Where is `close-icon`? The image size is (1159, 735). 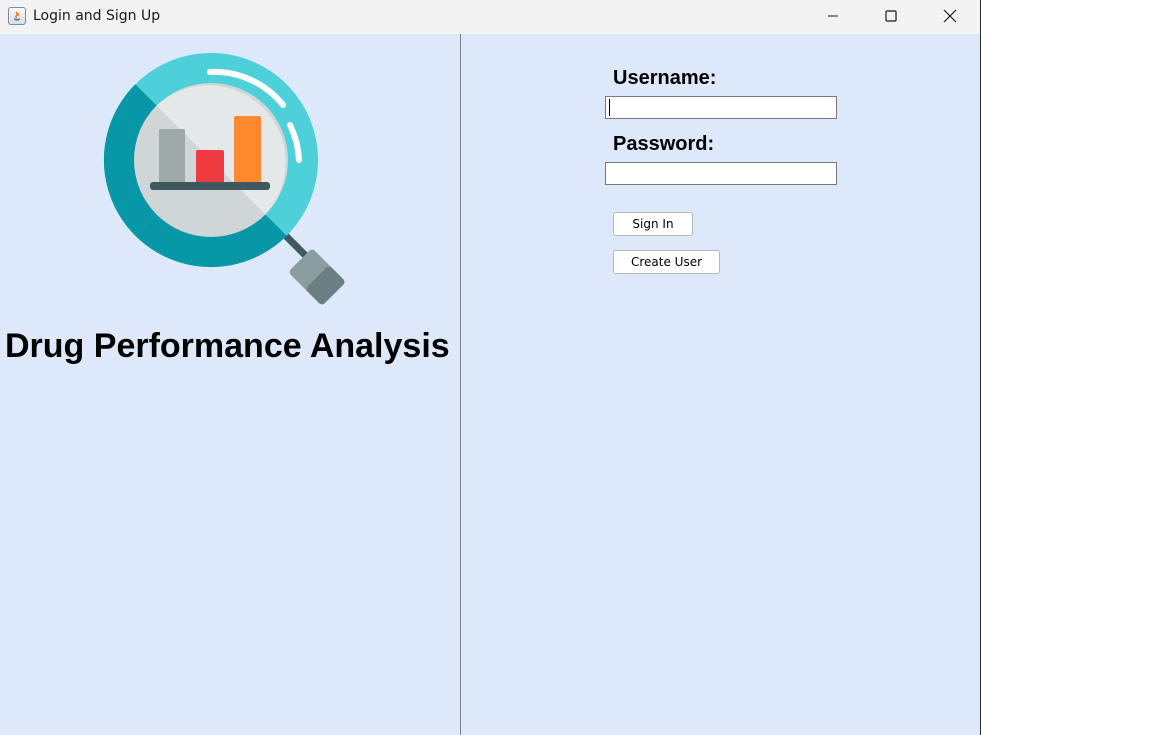 close-icon is located at coordinates (950, 16).